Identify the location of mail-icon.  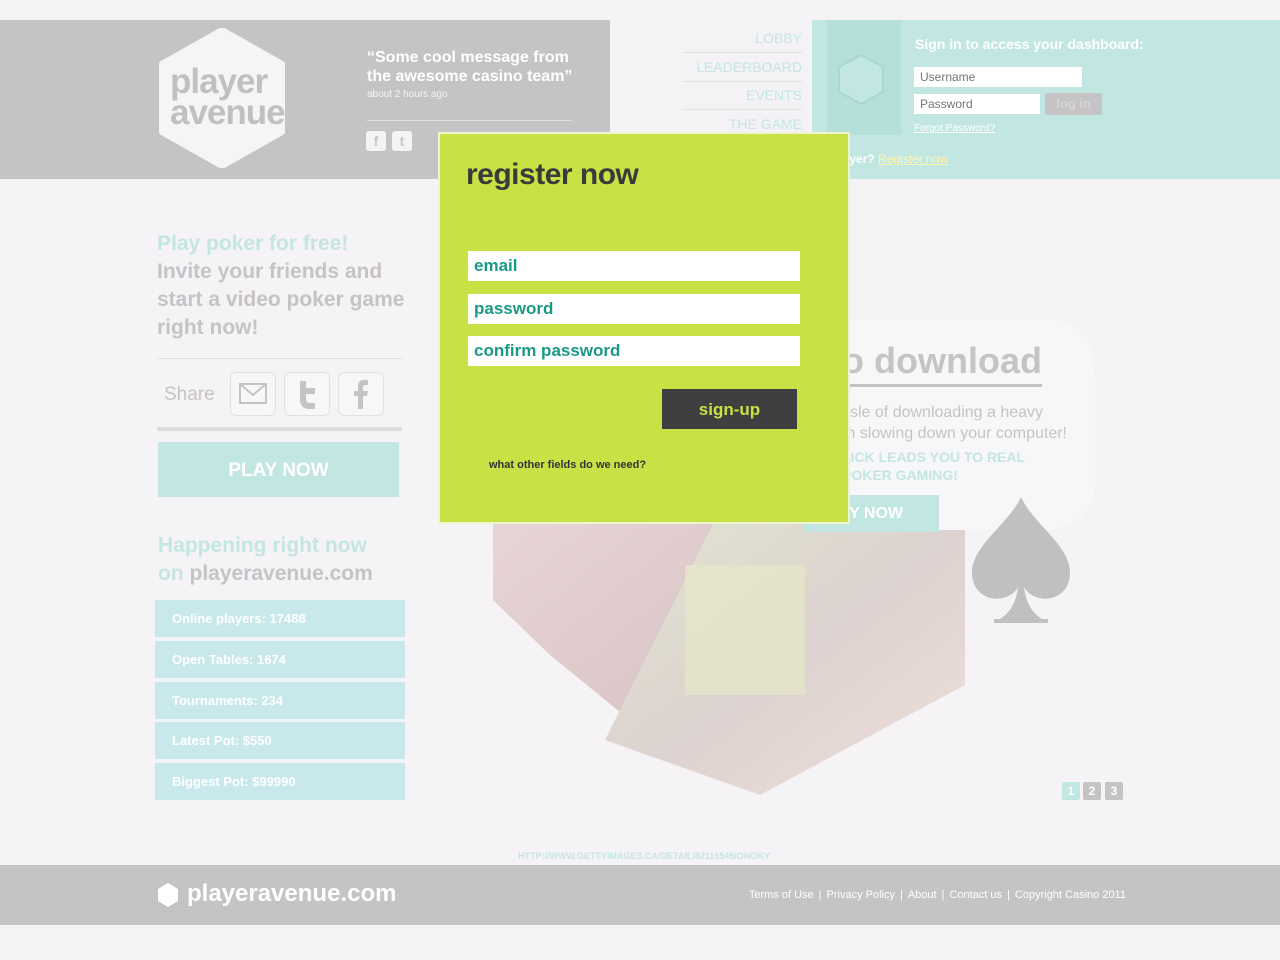
(253, 393).